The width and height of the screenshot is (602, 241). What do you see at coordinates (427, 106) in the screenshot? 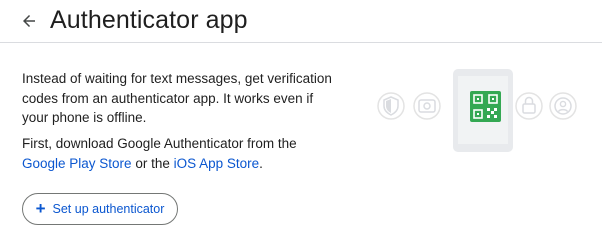
I see `camera-icon` at bounding box center [427, 106].